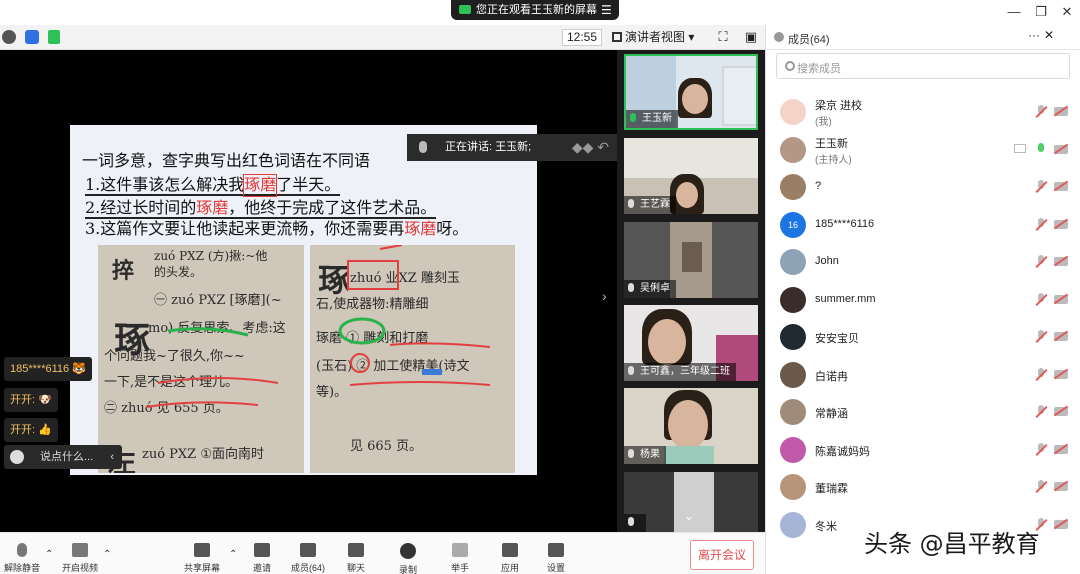 The image size is (1080, 574). I want to click on video-tile: 王可鑫，三年级二班, so click(691, 343).